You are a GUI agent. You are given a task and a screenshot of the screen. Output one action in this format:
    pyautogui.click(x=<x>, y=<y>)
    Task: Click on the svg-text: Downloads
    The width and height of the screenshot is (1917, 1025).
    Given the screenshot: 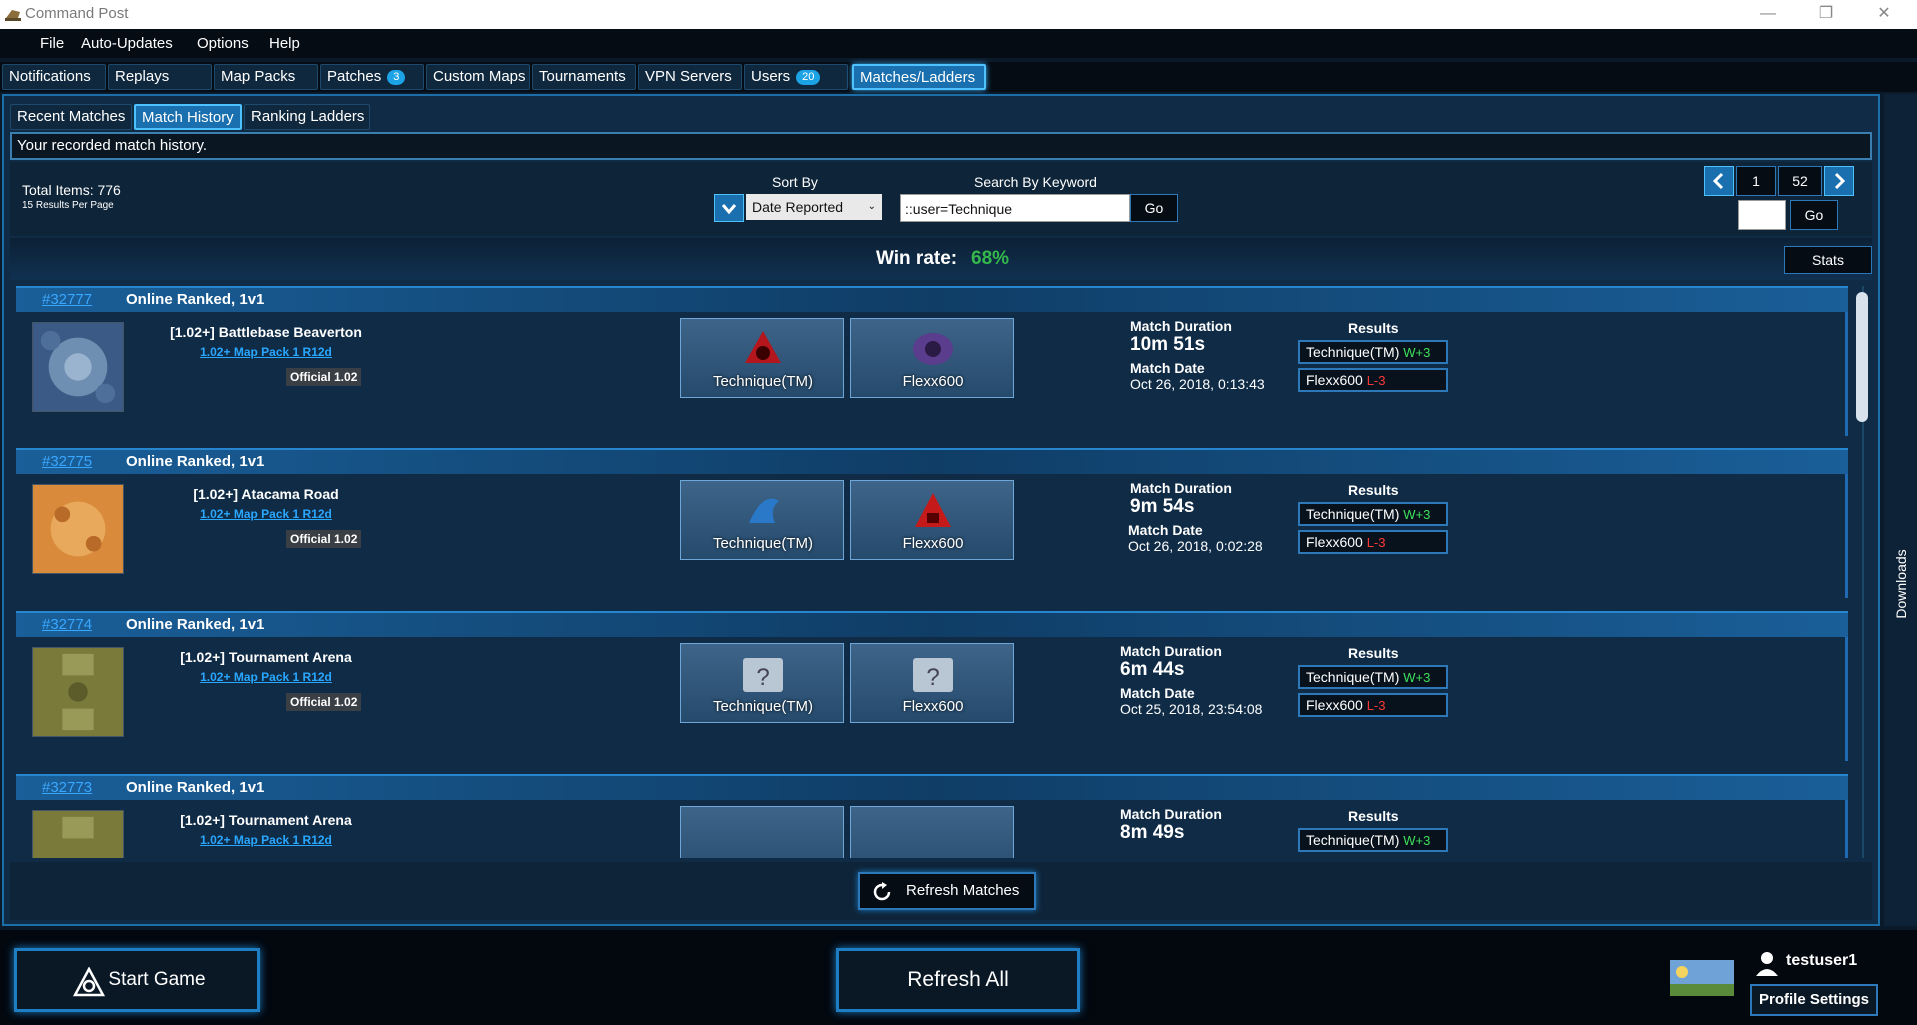 What is the action you would take?
    pyautogui.click(x=1901, y=583)
    